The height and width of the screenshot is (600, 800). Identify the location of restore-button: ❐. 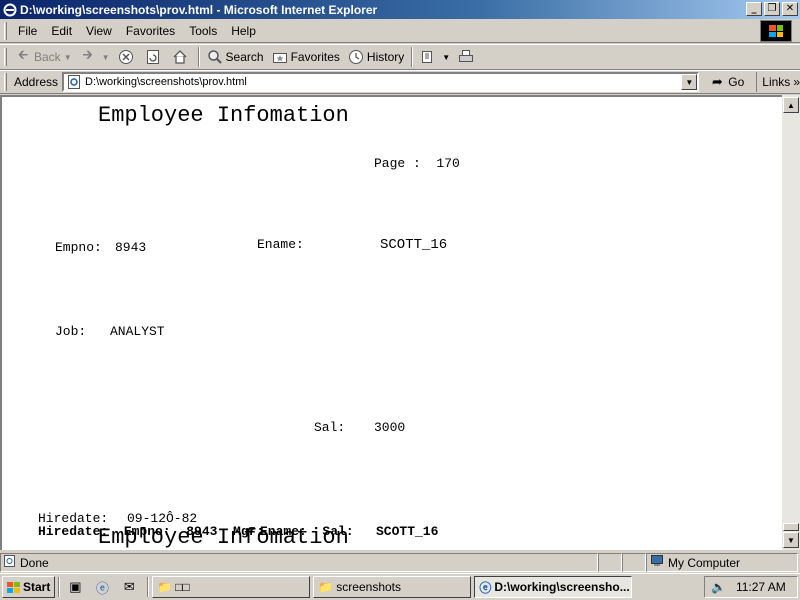
(772, 9).